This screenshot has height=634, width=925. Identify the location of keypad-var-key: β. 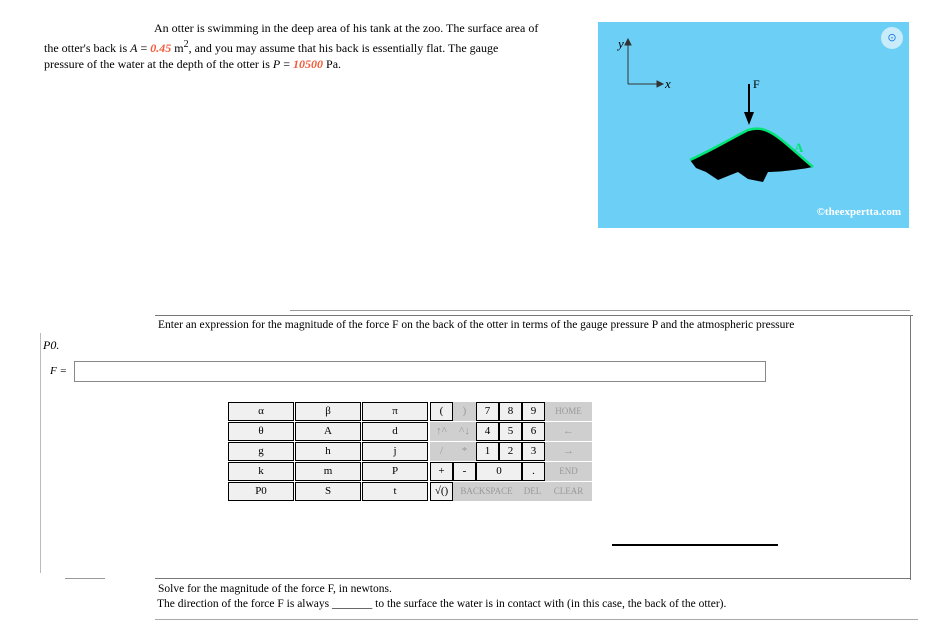
(328, 411).